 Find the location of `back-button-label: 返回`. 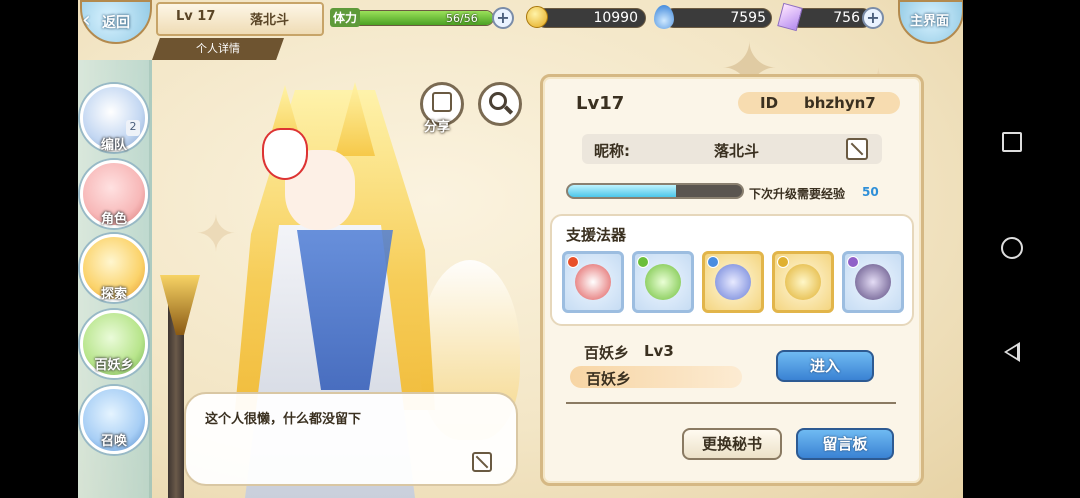

back-button-label: 返回 is located at coordinates (116, 23).